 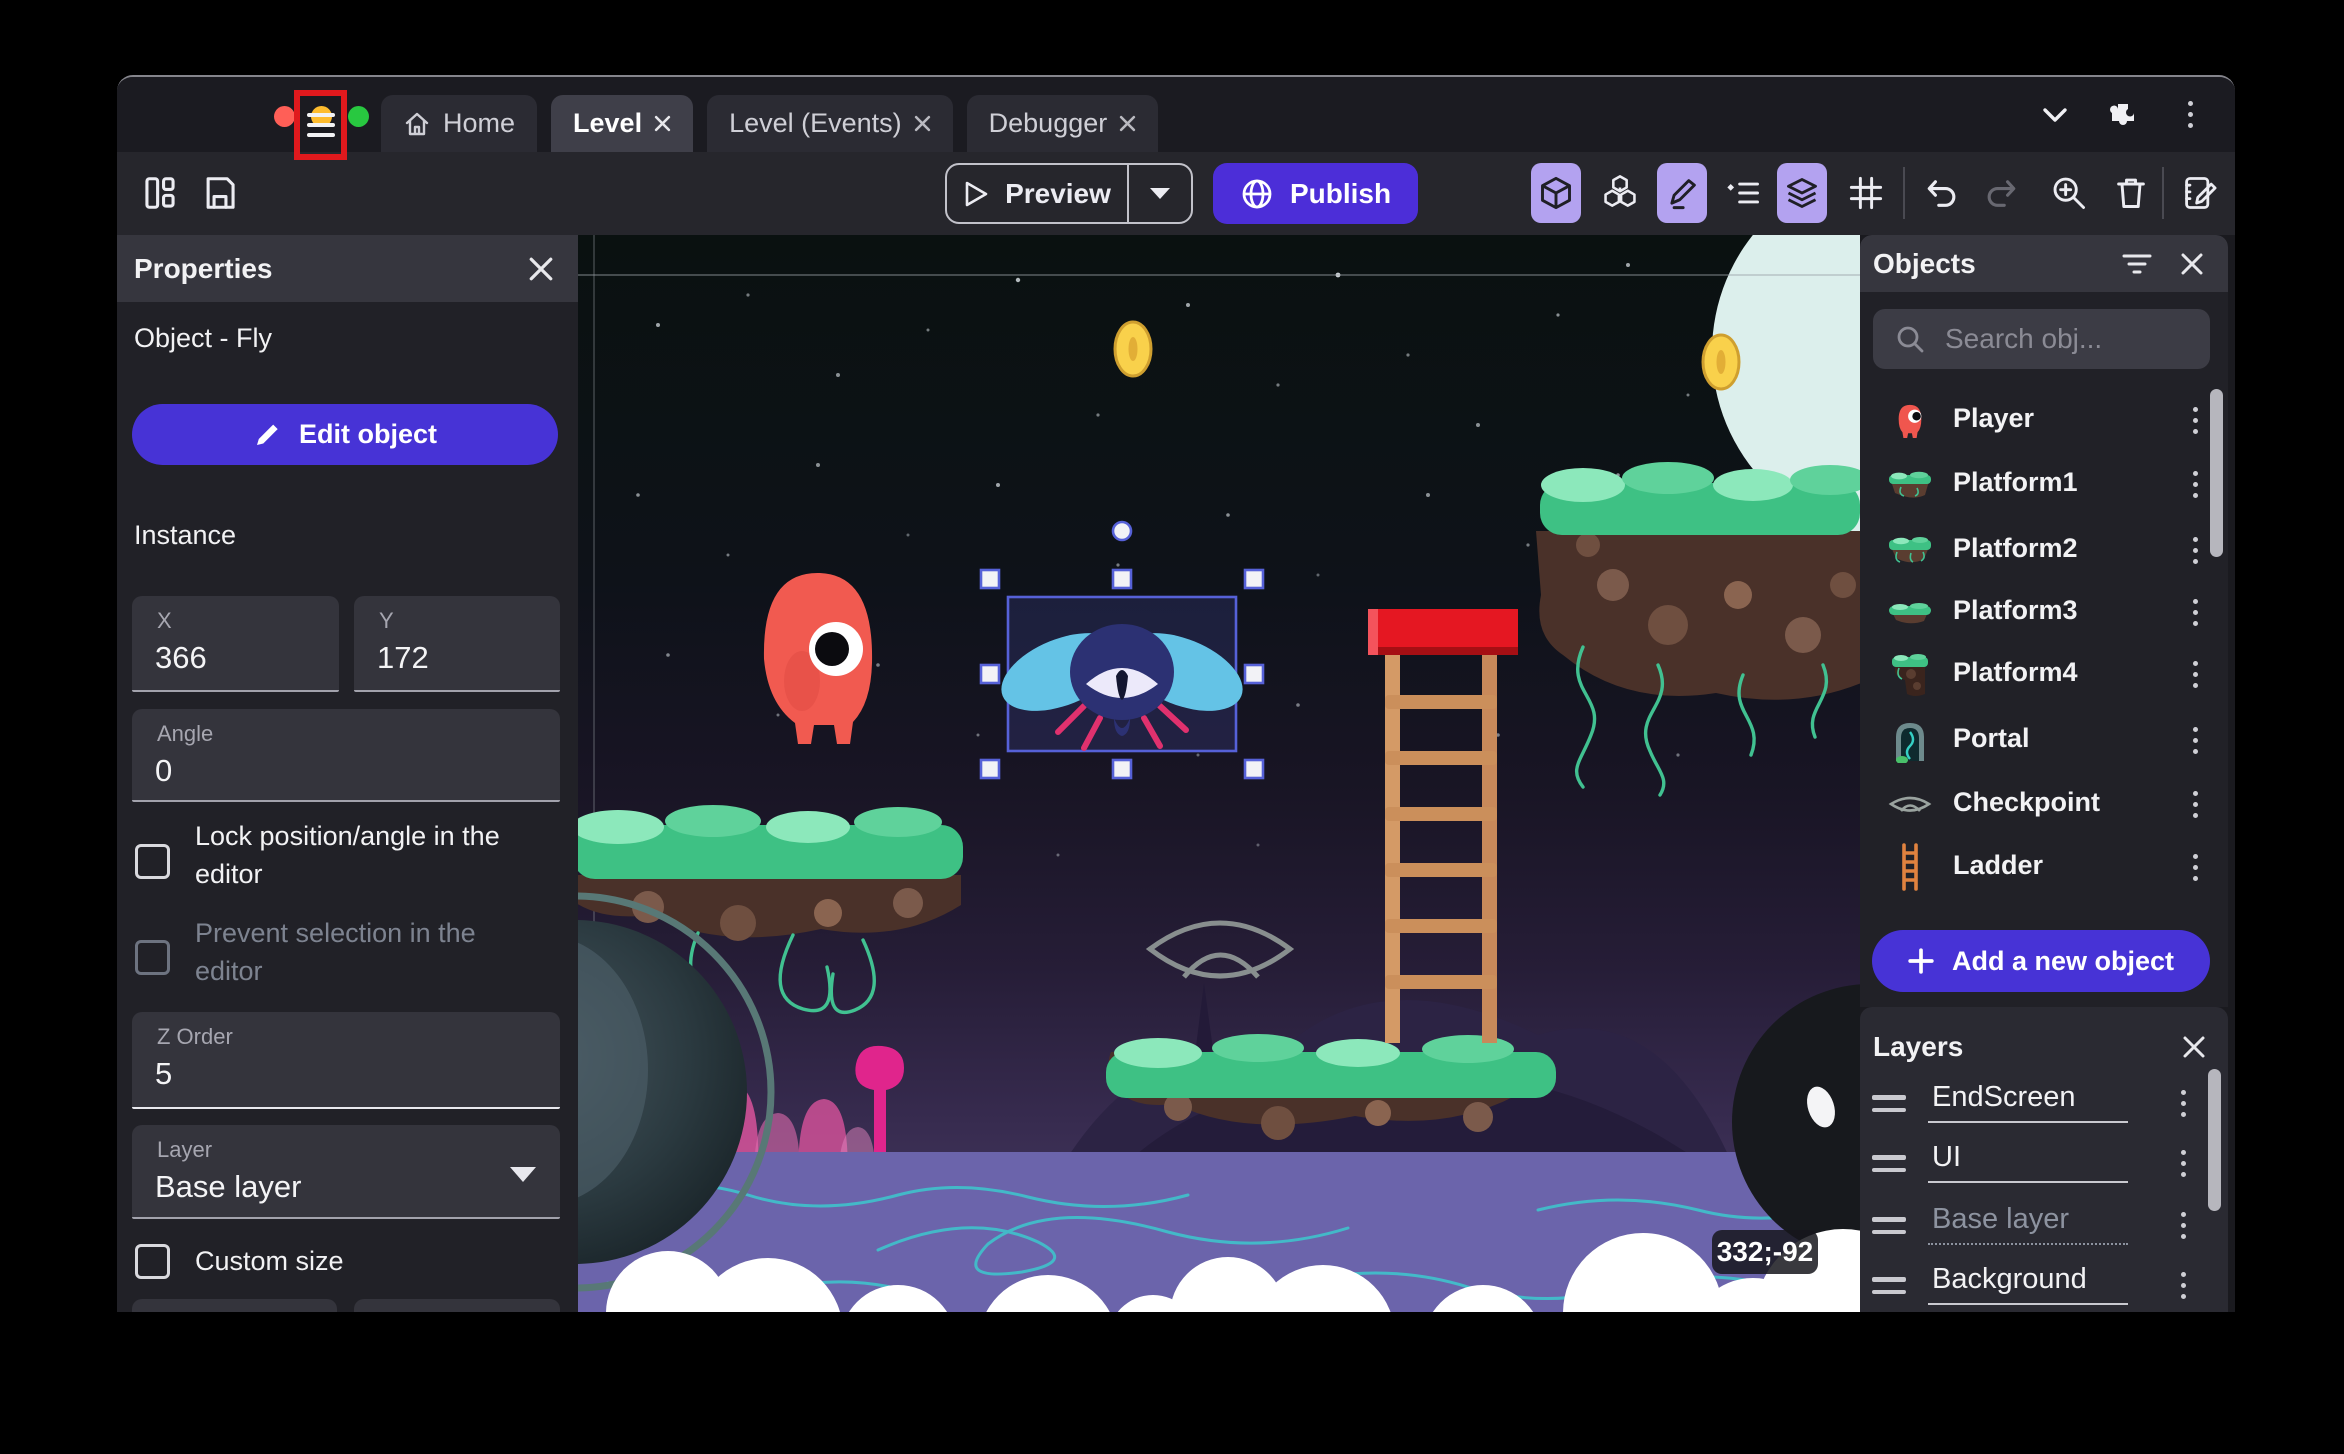 I want to click on object-row-checkpoint: Checkpoint, so click(x=2044, y=804).